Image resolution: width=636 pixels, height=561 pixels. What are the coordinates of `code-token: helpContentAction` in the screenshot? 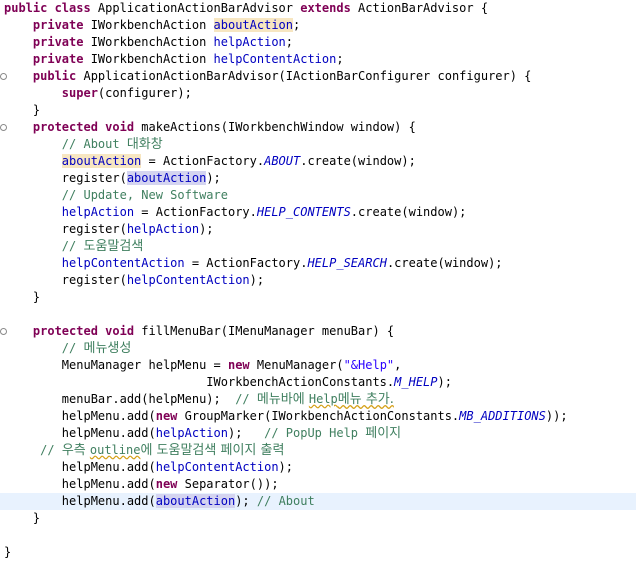 It's located at (275, 59).